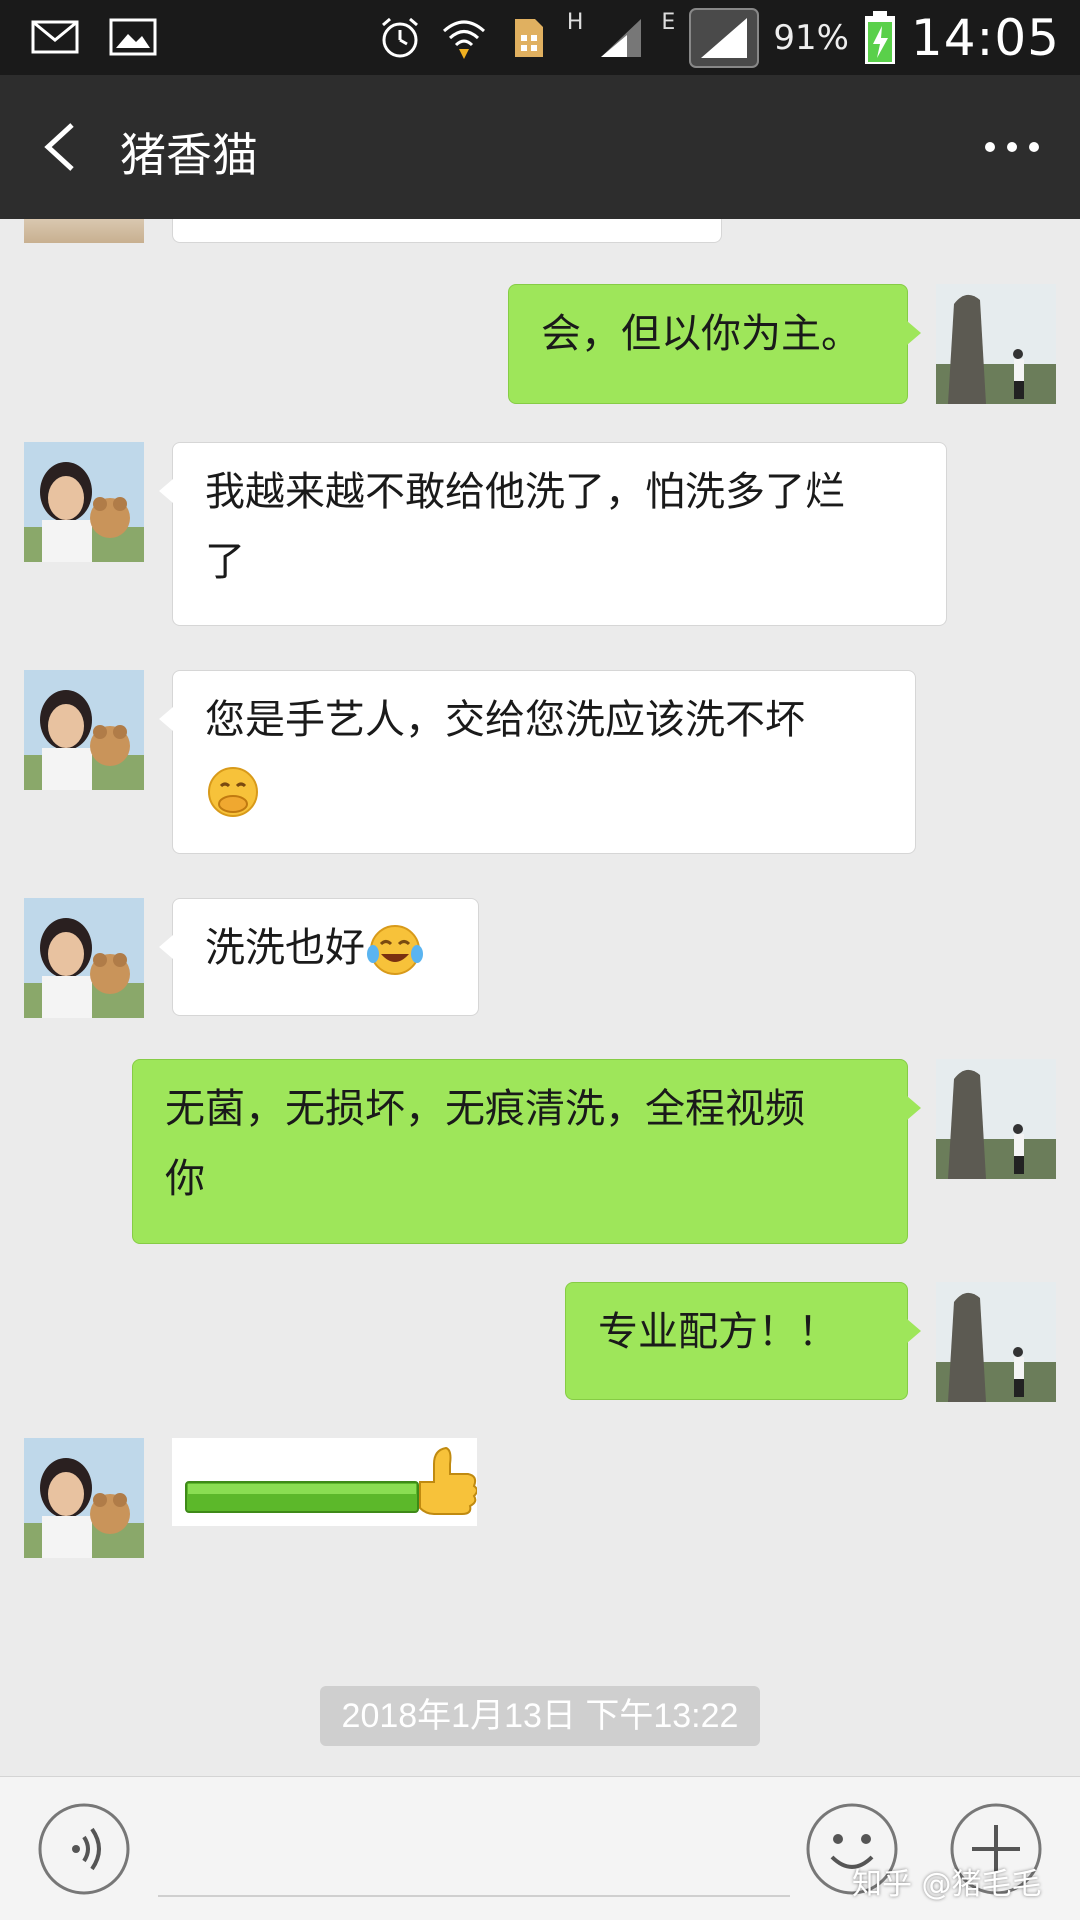 Image resolution: width=1080 pixels, height=1920 pixels. Describe the element at coordinates (324, 1482) in the screenshot. I see `green-bar-thumbs-up-sticker` at that location.